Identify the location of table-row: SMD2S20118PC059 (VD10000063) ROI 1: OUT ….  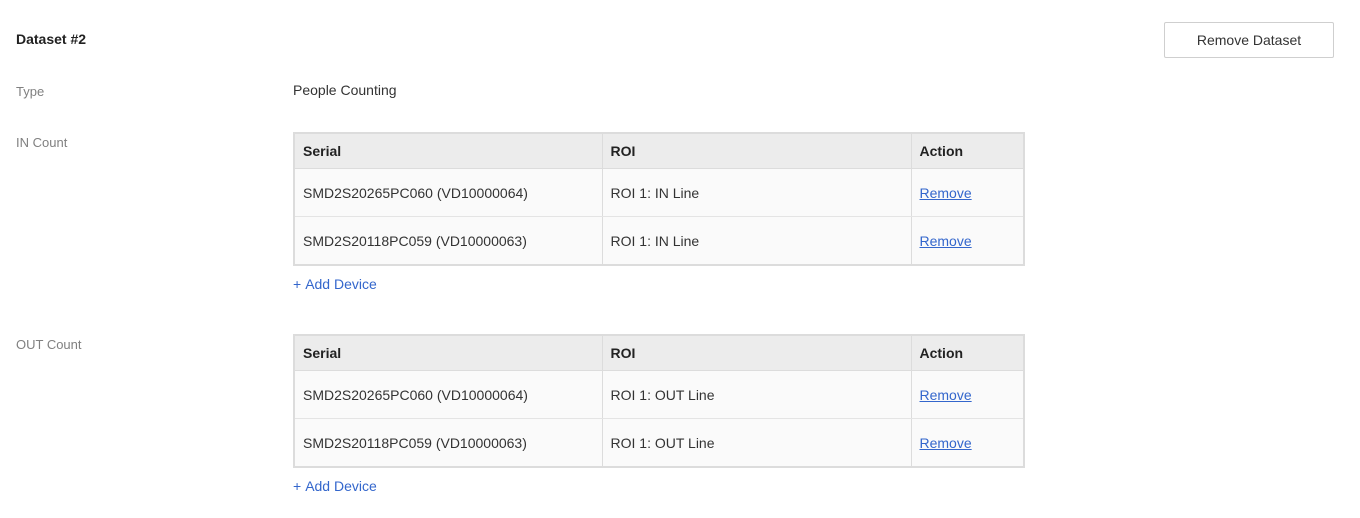
(659, 443).